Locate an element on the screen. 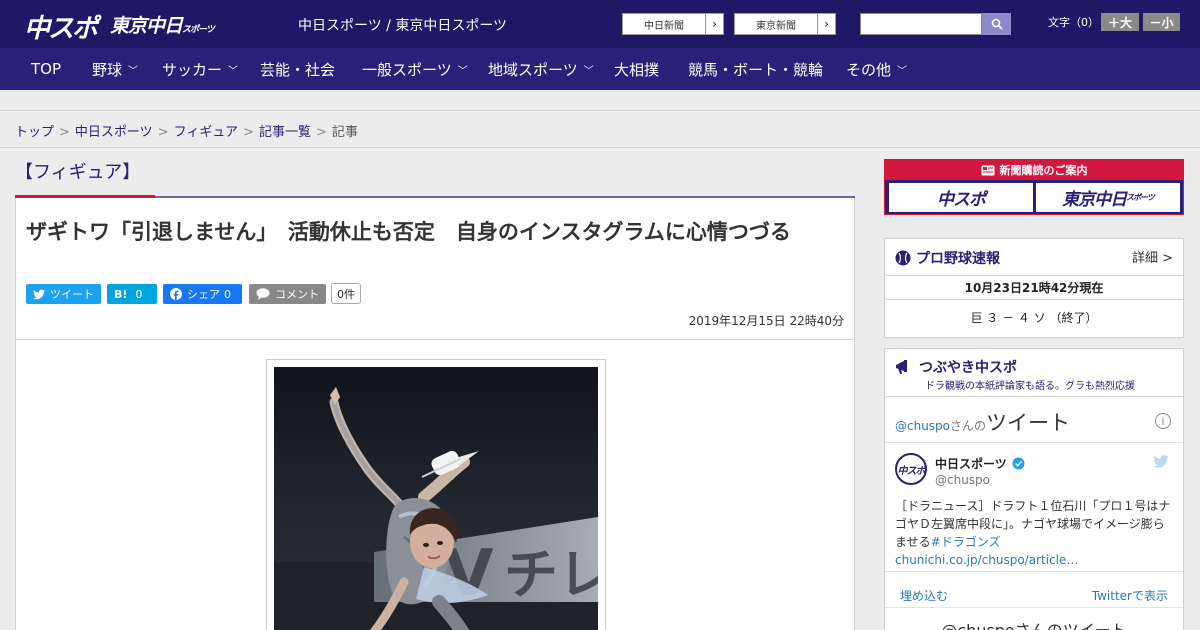 Image resolution: width=1200 pixels, height=630 pixels. nav-label: 地域スポーツ is located at coordinates (533, 69).